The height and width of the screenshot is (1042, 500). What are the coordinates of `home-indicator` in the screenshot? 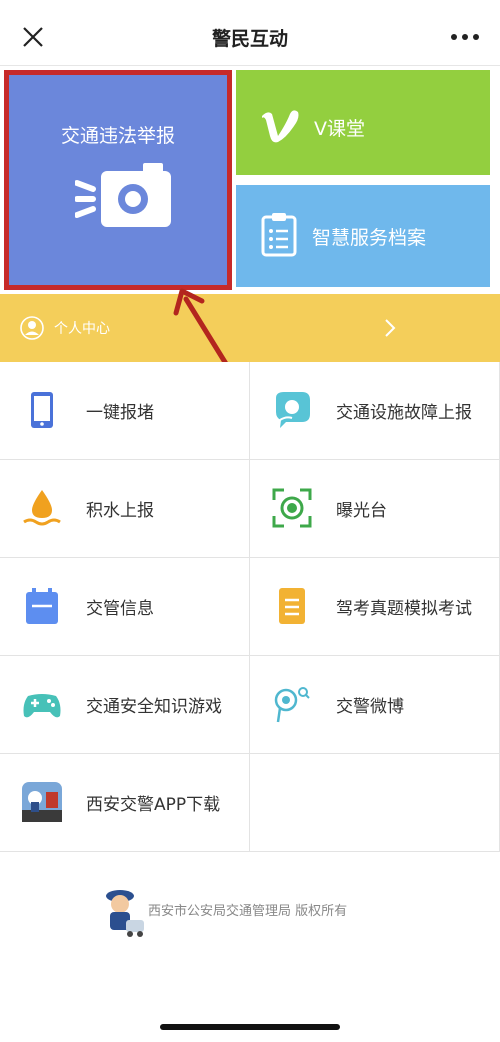 It's located at (250, 1027).